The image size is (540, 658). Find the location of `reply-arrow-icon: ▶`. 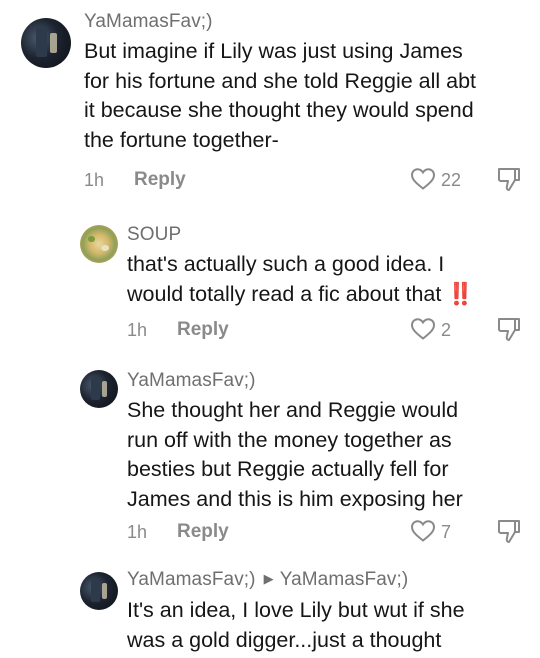

reply-arrow-icon: ▶ is located at coordinates (268, 578).